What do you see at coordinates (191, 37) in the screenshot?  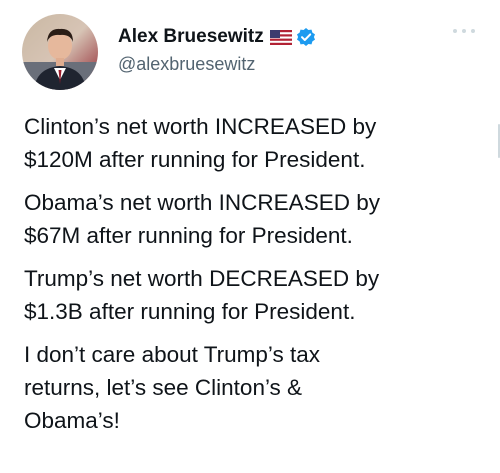 I see `display-name: Alex Bruesewitz` at bounding box center [191, 37].